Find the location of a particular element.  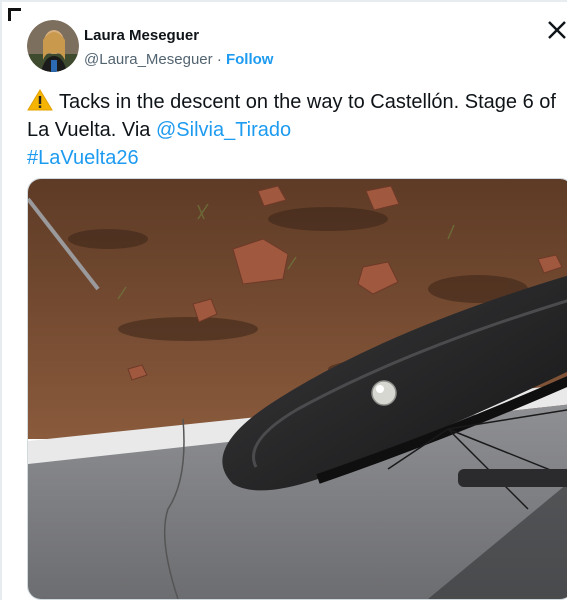

close-icon is located at coordinates (557, 30).